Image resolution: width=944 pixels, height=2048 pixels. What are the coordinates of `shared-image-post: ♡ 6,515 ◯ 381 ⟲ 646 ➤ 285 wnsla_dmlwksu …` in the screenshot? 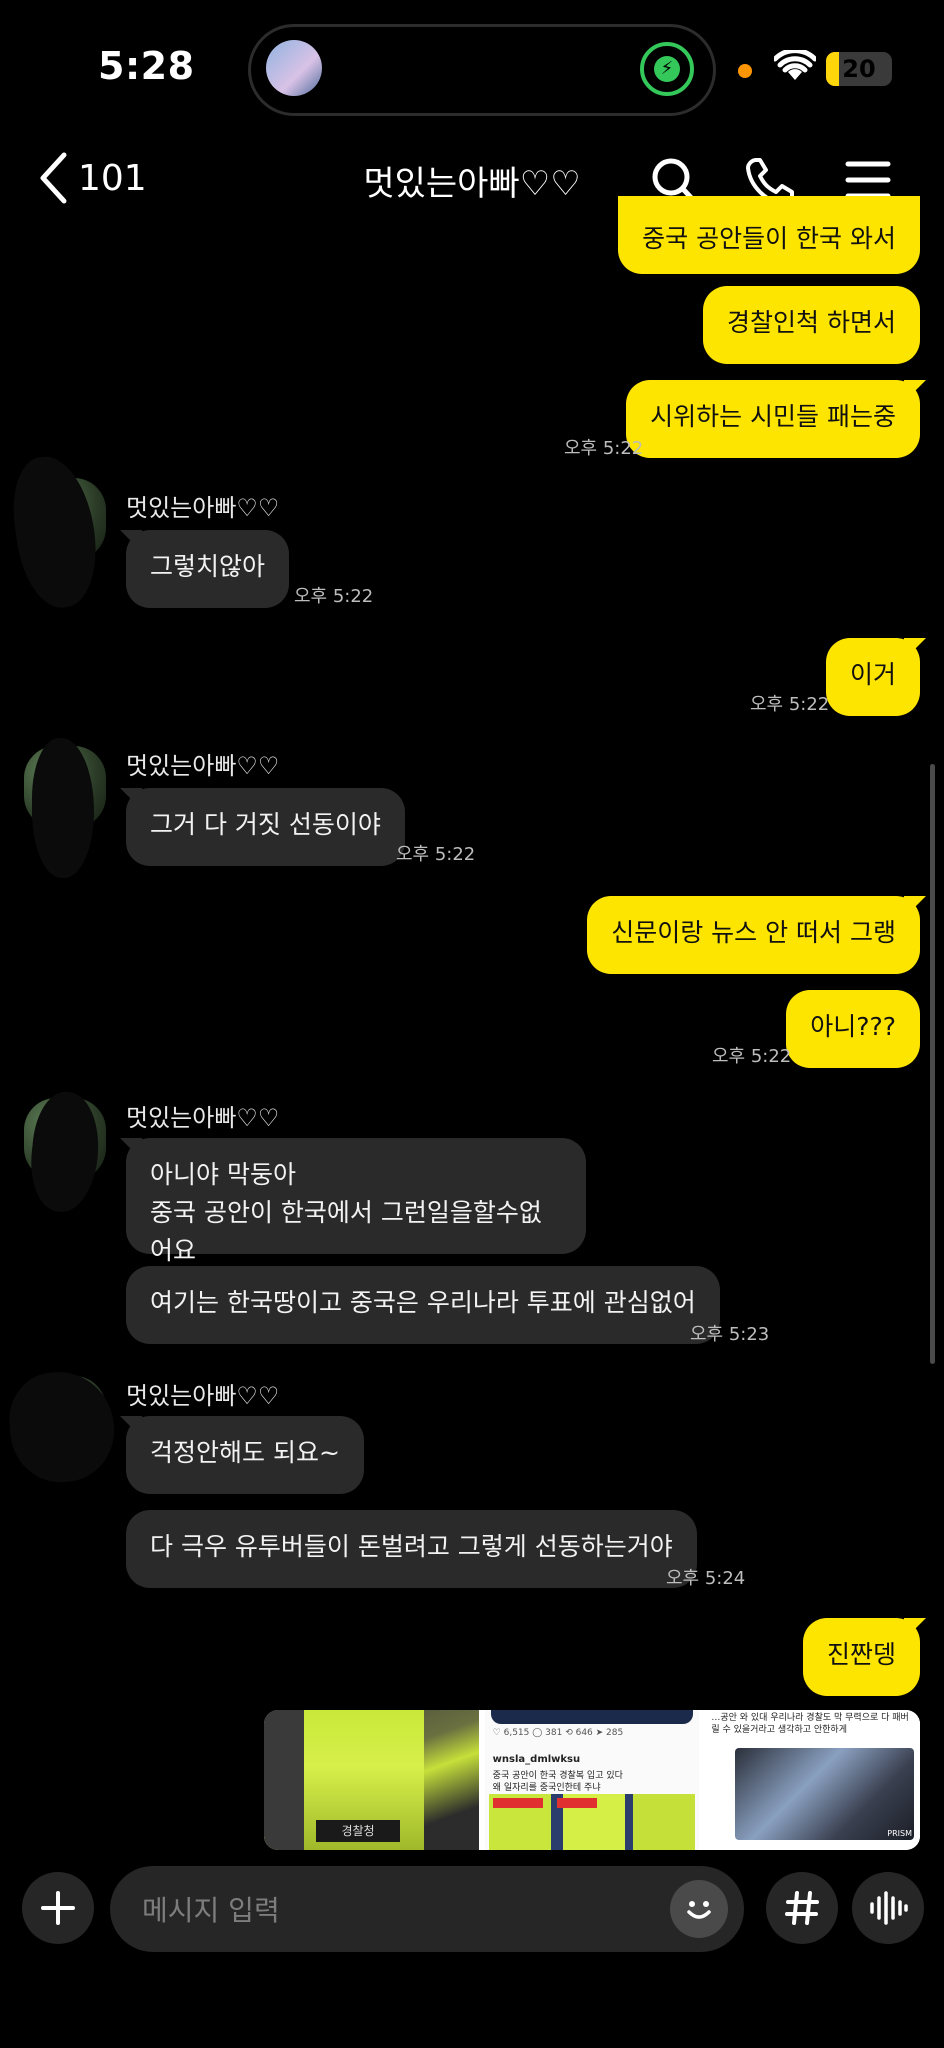 It's located at (592, 1780).